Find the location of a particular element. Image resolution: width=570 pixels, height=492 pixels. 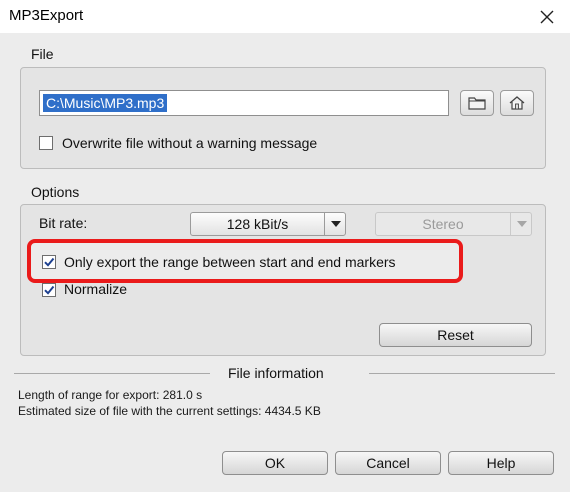

file-section-label: File is located at coordinates (42, 54).